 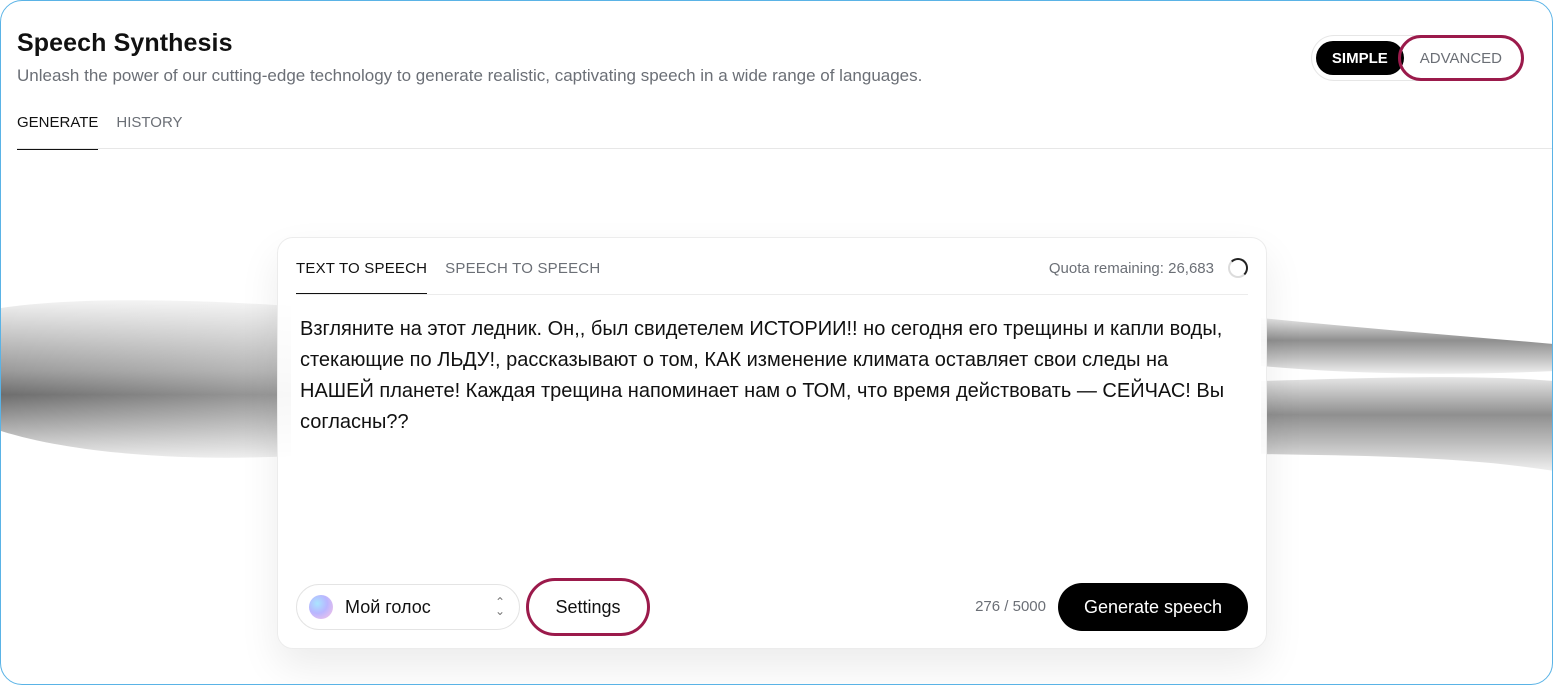 I want to click on advanced-mode-button: ADVANCED, so click(x=1461, y=58).